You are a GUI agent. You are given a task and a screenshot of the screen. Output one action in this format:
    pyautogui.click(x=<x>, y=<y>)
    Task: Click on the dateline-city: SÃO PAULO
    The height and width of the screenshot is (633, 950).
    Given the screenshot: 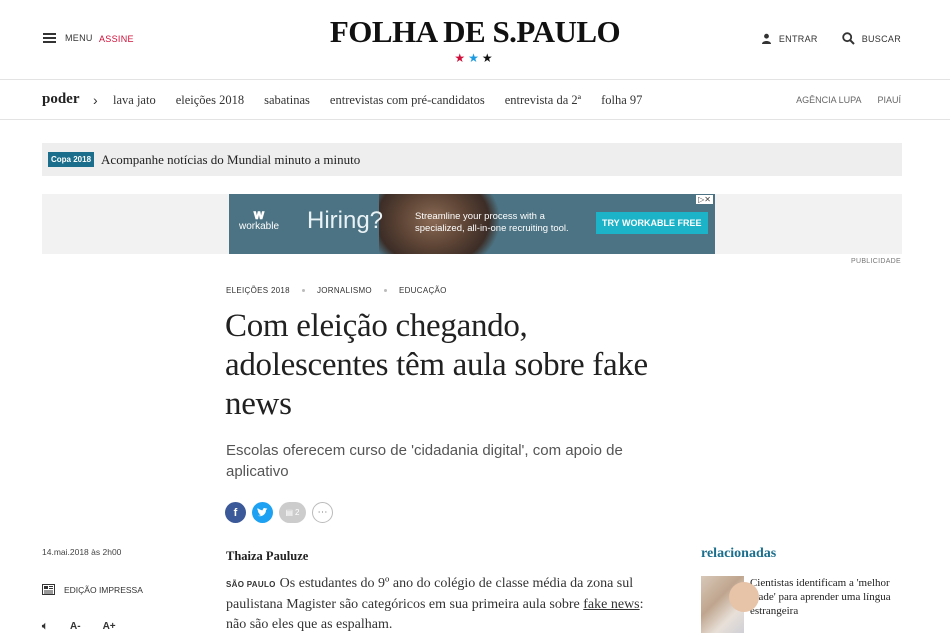 What is the action you would take?
    pyautogui.click(x=251, y=584)
    